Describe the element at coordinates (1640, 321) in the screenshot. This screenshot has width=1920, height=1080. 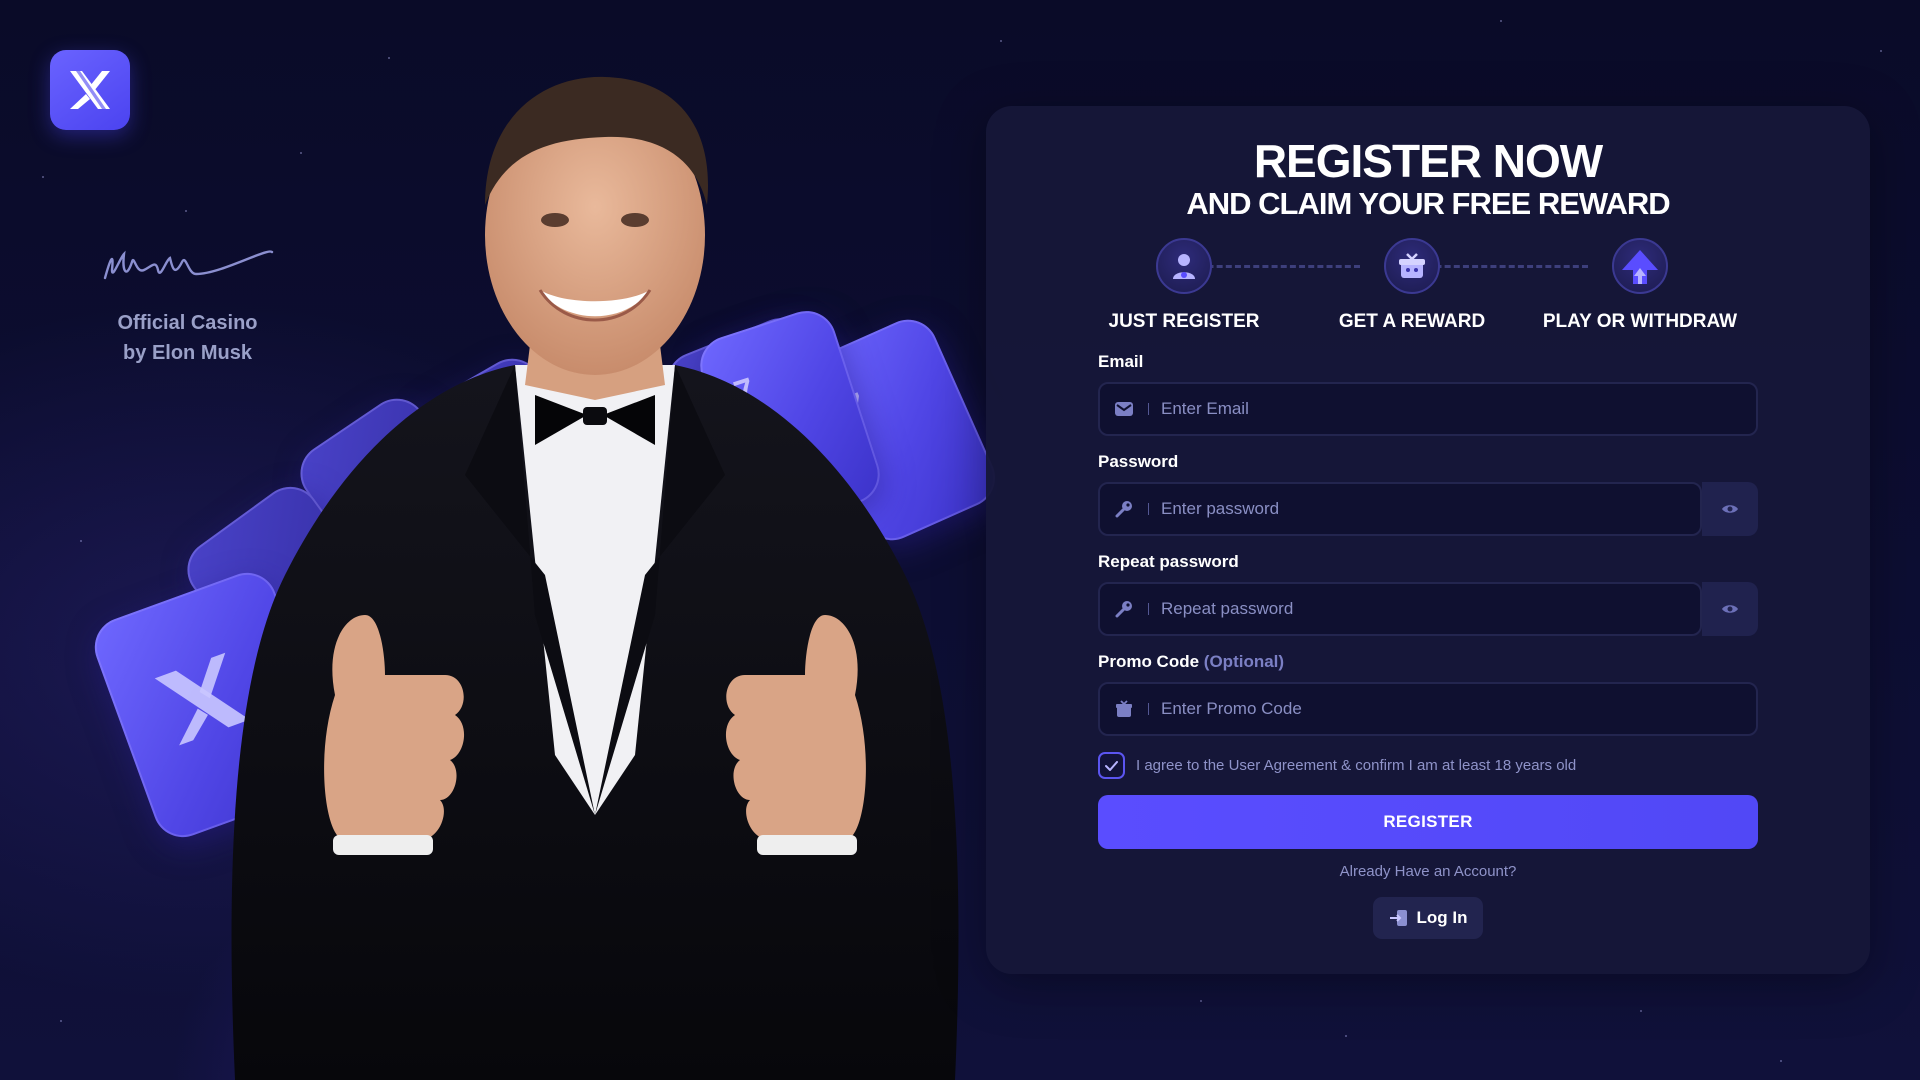
I see `step-withdraw-label: PLAY OR WITHDRAW` at that location.